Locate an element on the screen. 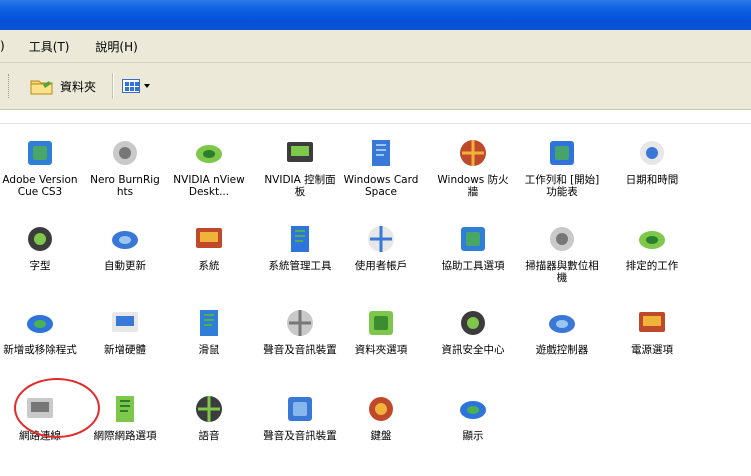 This screenshot has height=476, width=751. control-panel-item-label: 排定的工作 is located at coordinates (652, 266).